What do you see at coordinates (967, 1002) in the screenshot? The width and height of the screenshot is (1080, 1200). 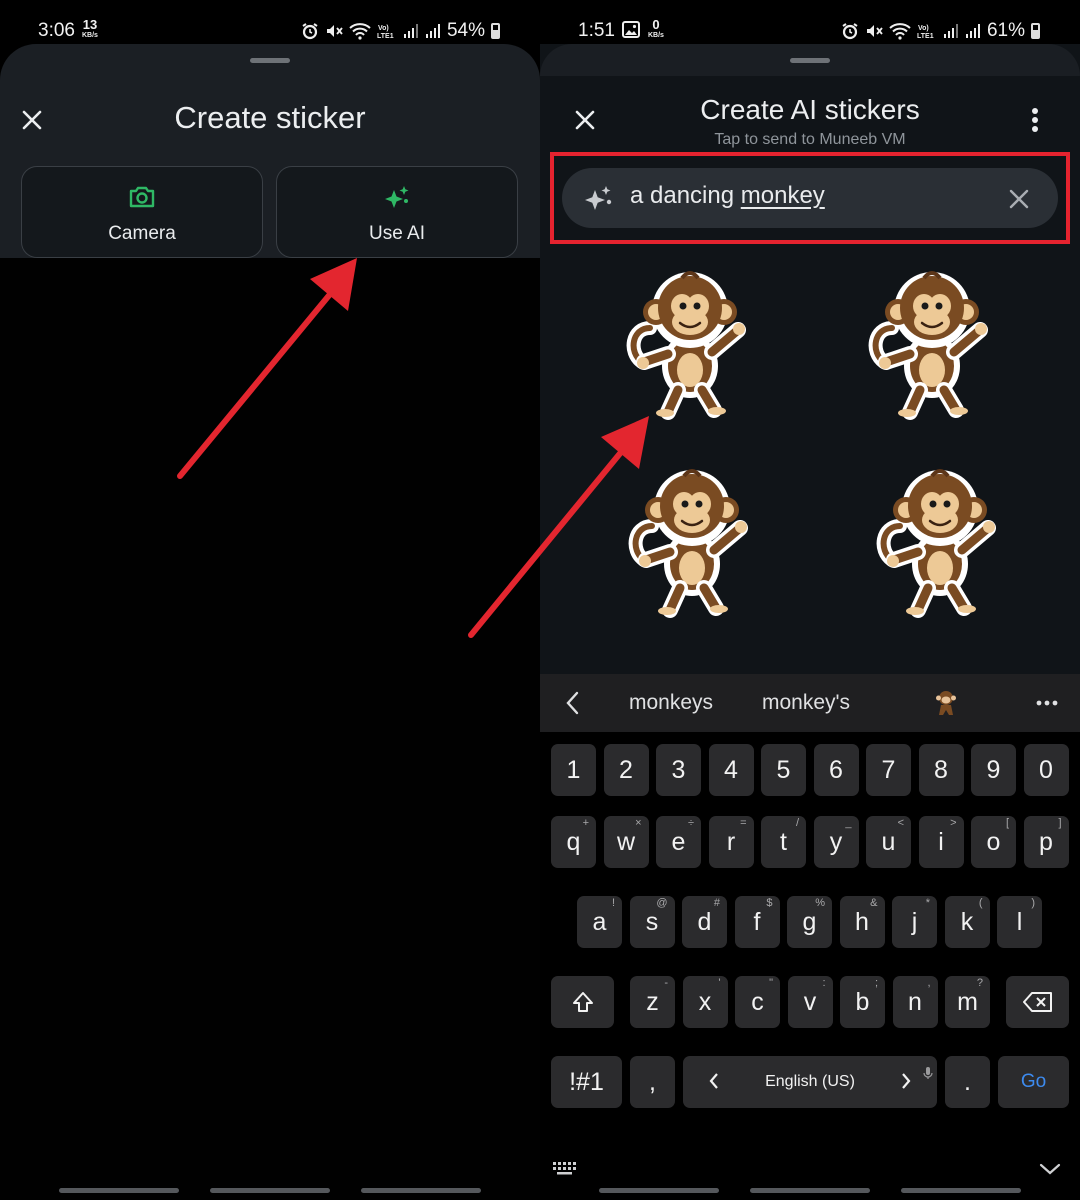 I see `key-m: m?` at bounding box center [967, 1002].